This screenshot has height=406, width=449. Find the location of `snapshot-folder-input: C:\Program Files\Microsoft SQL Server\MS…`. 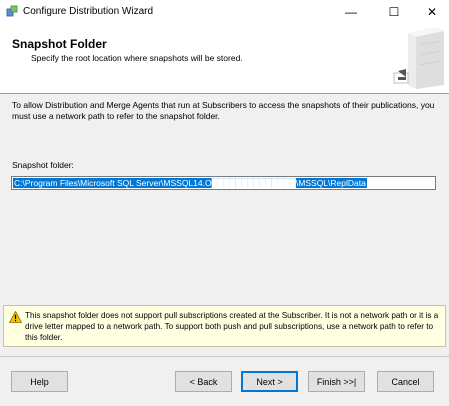

snapshot-folder-input: C:\Program Files\Microsoft SQL Server\MS… is located at coordinates (223, 183).